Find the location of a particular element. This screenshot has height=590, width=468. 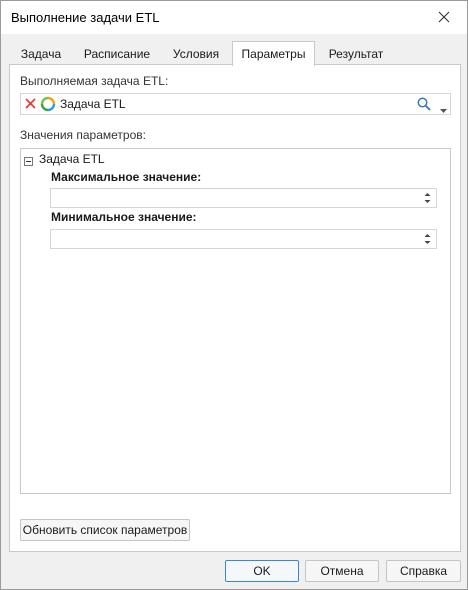

help-button: Справка is located at coordinates (423, 571).